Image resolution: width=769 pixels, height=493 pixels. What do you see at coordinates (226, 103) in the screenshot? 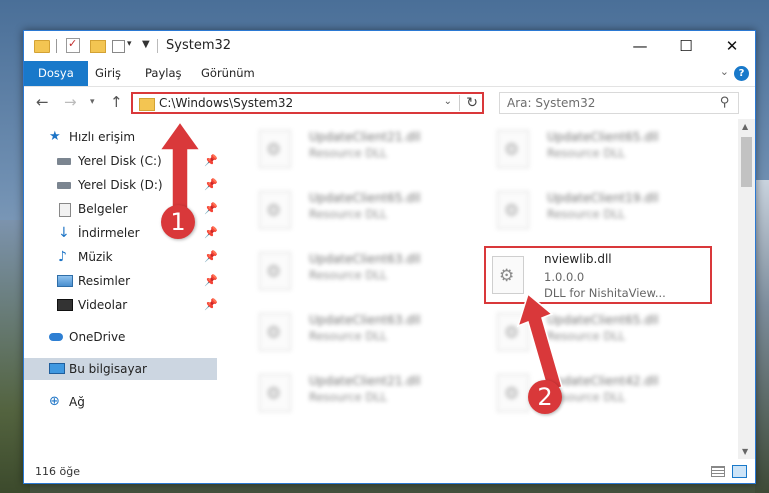
I see `address-path: C:\Windows\System32` at bounding box center [226, 103].